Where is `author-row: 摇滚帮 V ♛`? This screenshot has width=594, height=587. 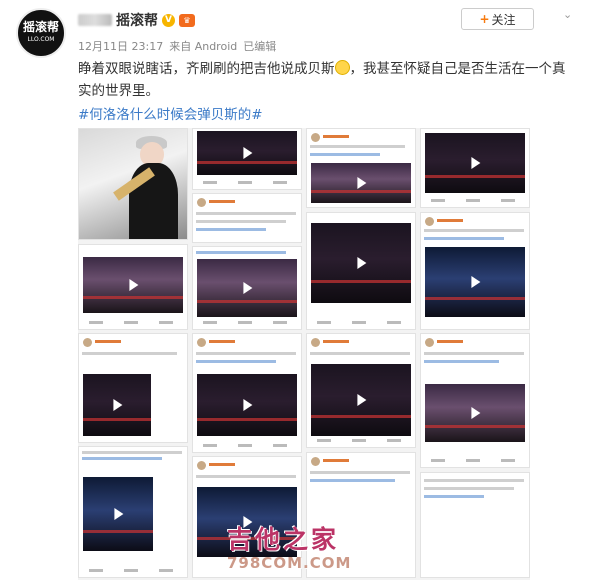 author-row: 摇滚帮 V ♛ is located at coordinates (136, 20).